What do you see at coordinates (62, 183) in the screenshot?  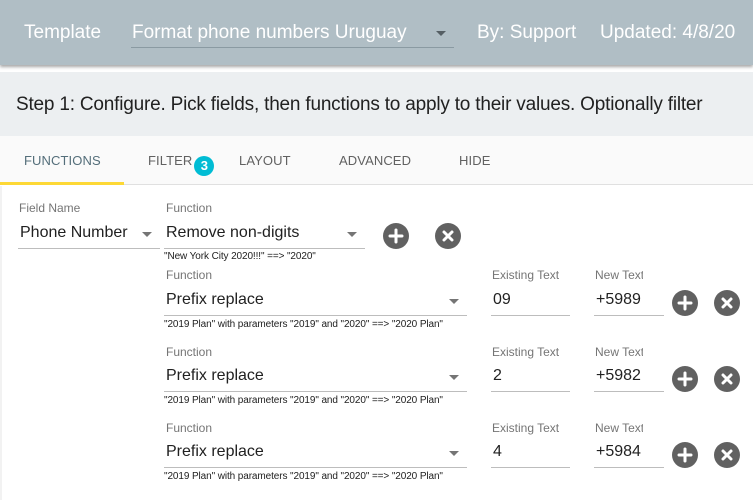 I see `active-tab-indicator` at bounding box center [62, 183].